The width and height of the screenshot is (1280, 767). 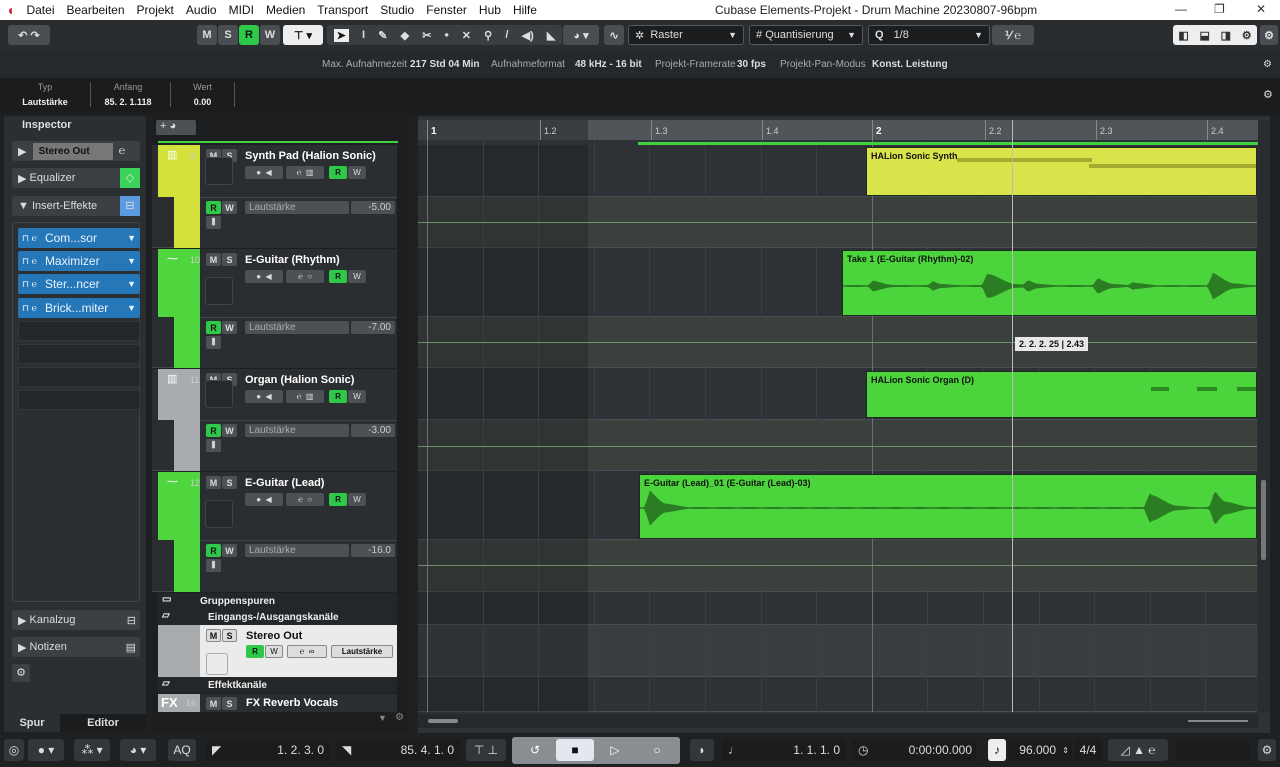 What do you see at coordinates (122, 151) in the screenshot?
I see `edit-channel-icon: ℮` at bounding box center [122, 151].